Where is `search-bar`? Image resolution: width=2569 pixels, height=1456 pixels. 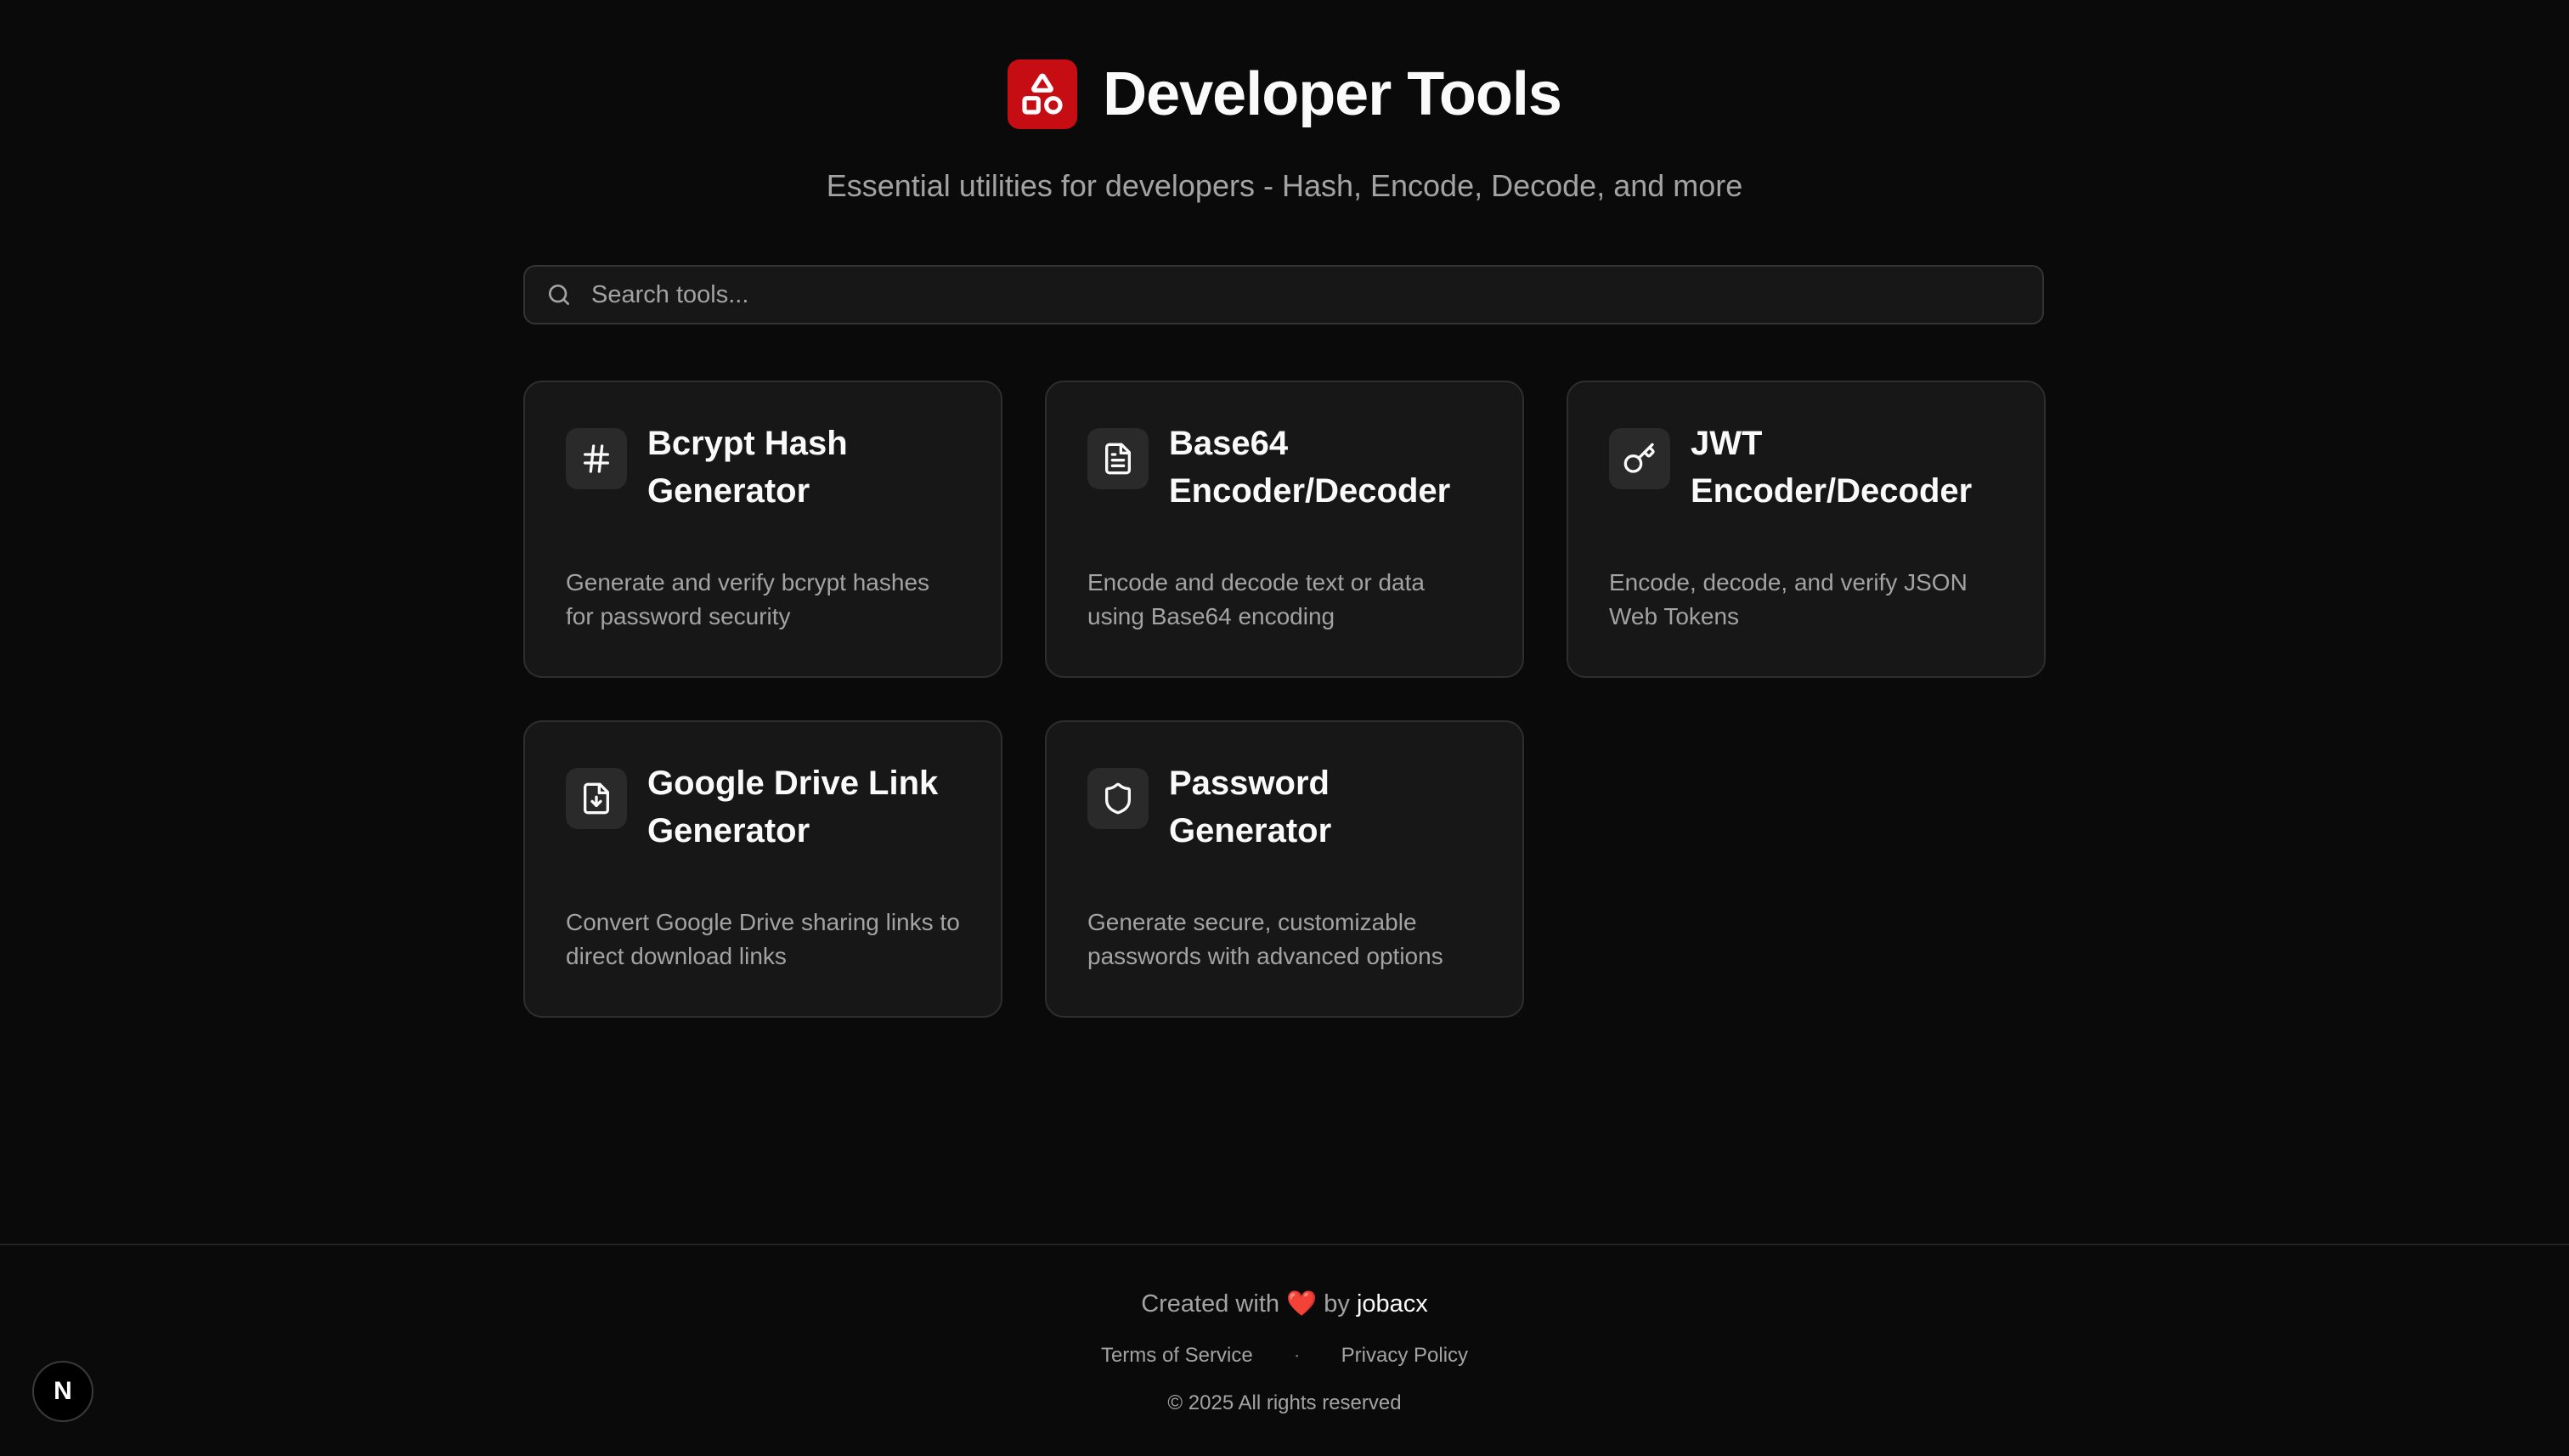 search-bar is located at coordinates (1284, 294).